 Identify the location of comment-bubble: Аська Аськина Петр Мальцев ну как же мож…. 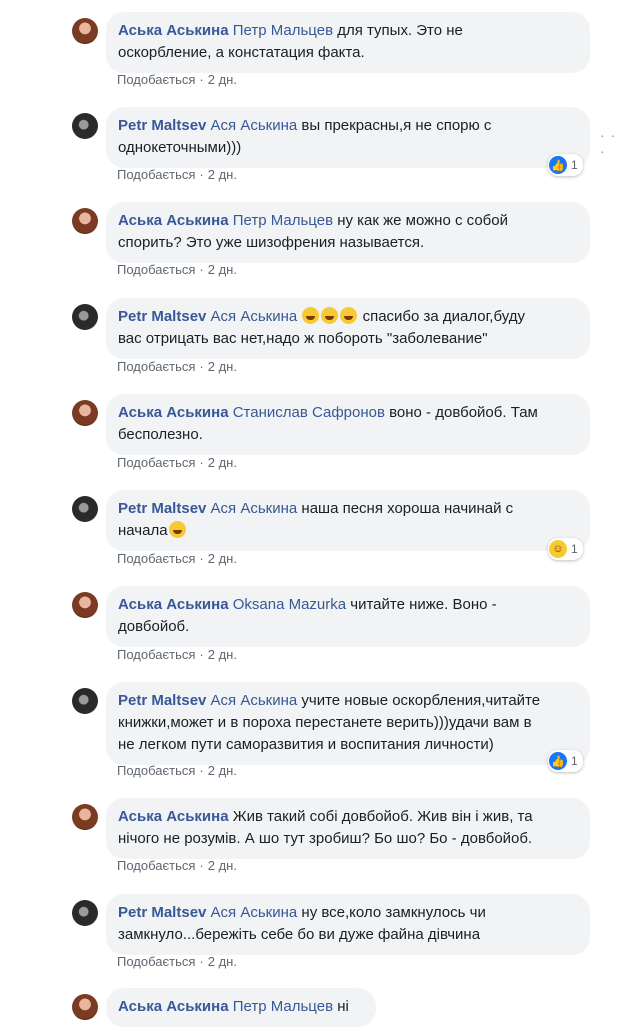
(348, 232).